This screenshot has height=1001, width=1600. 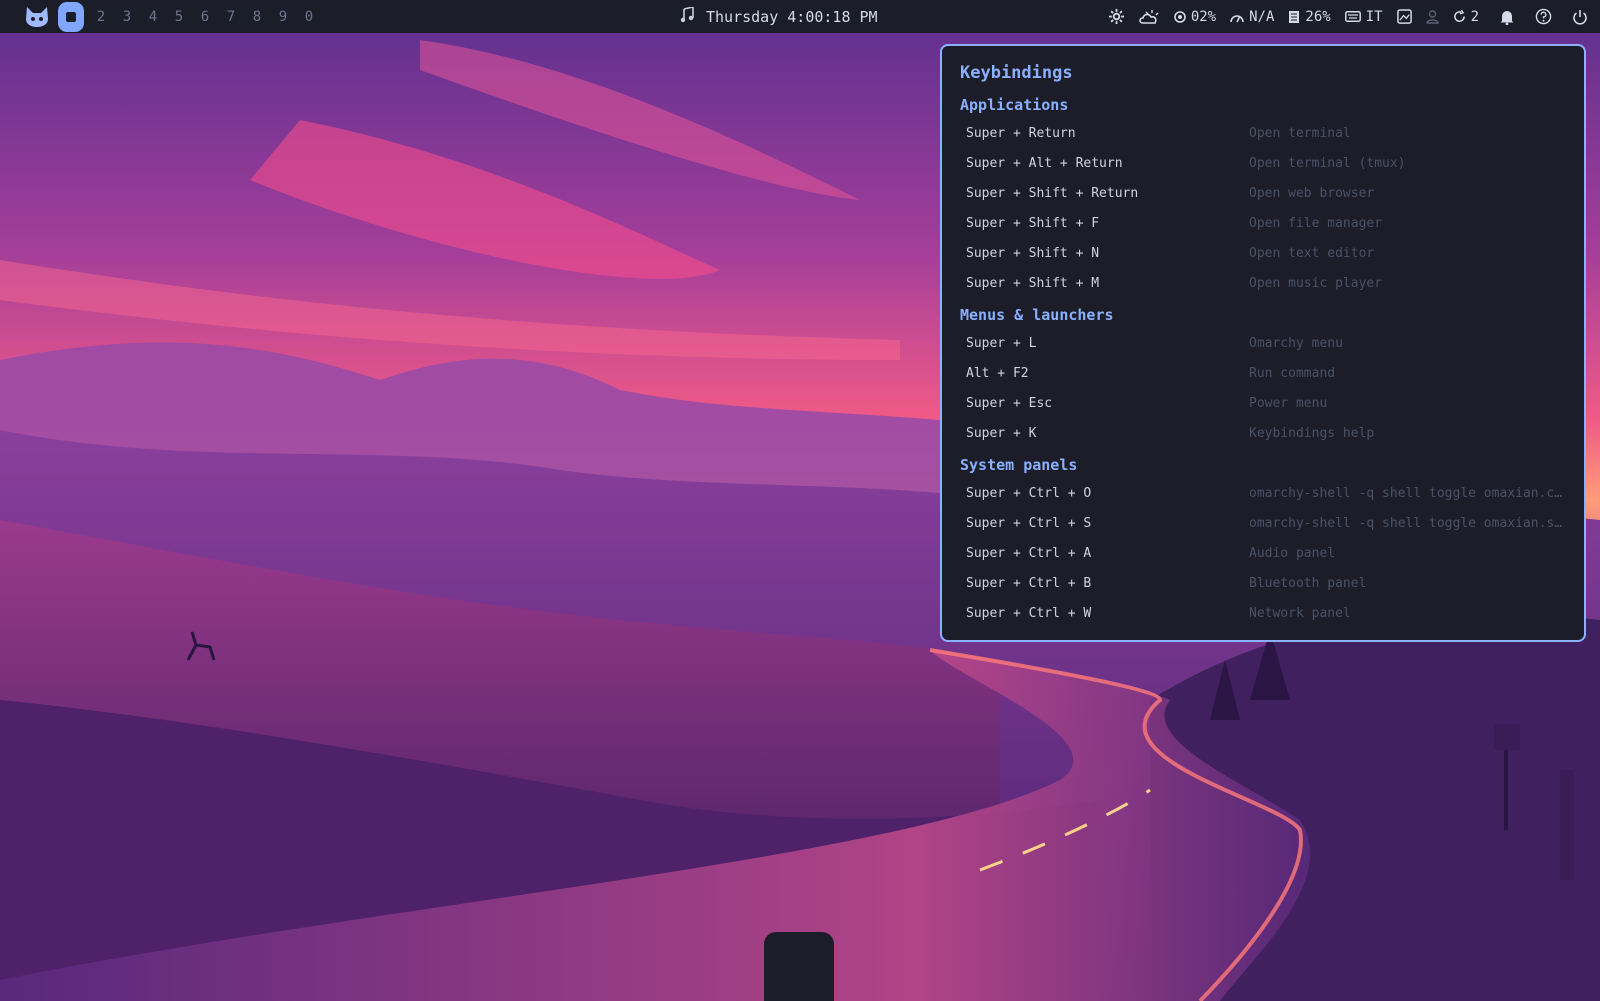 I want to click on keybinding-row: Super + Shift + F Open file manager, so click(x=1264, y=231).